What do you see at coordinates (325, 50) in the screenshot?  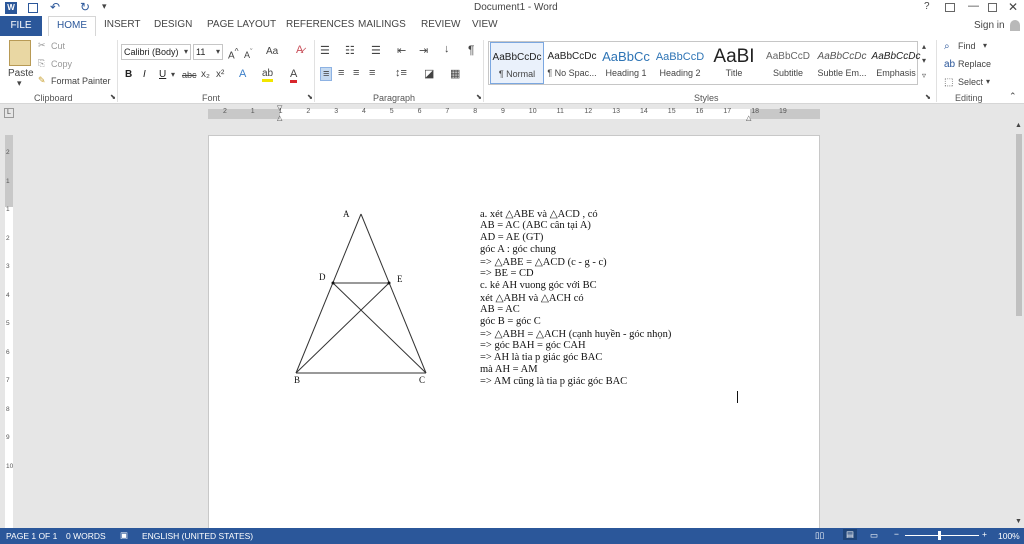 I see `bullets-icon: ☰` at bounding box center [325, 50].